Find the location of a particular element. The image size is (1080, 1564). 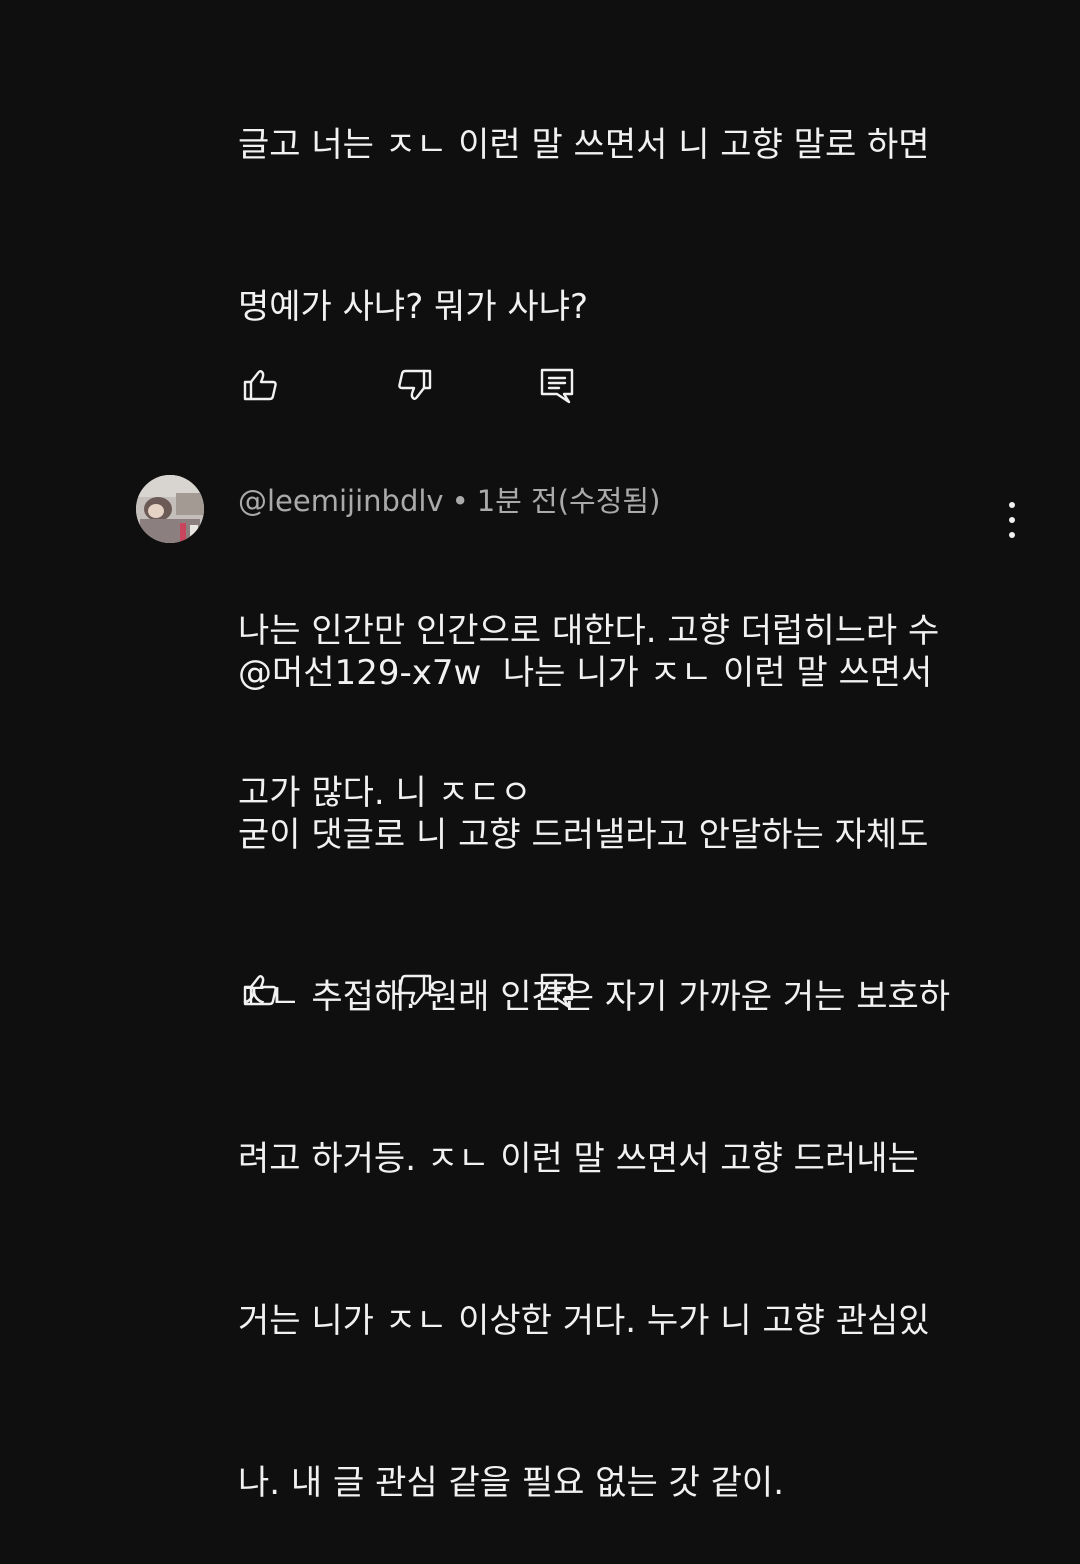

avatar-image is located at coordinates (170, 509).